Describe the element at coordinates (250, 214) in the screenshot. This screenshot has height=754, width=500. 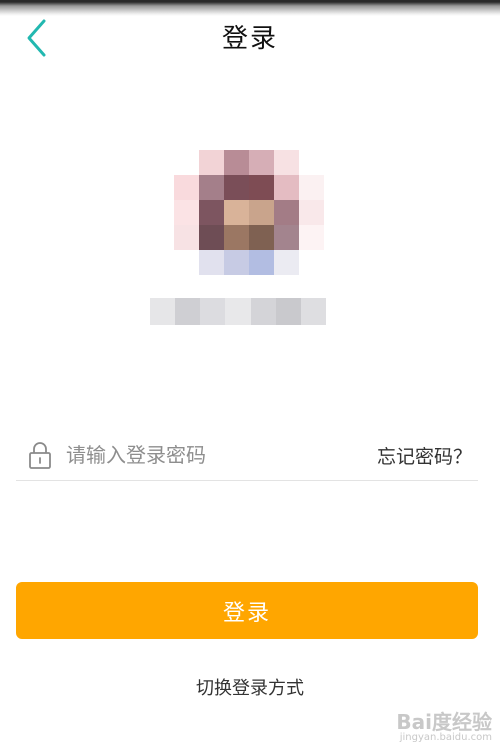
I see `avatar` at that location.